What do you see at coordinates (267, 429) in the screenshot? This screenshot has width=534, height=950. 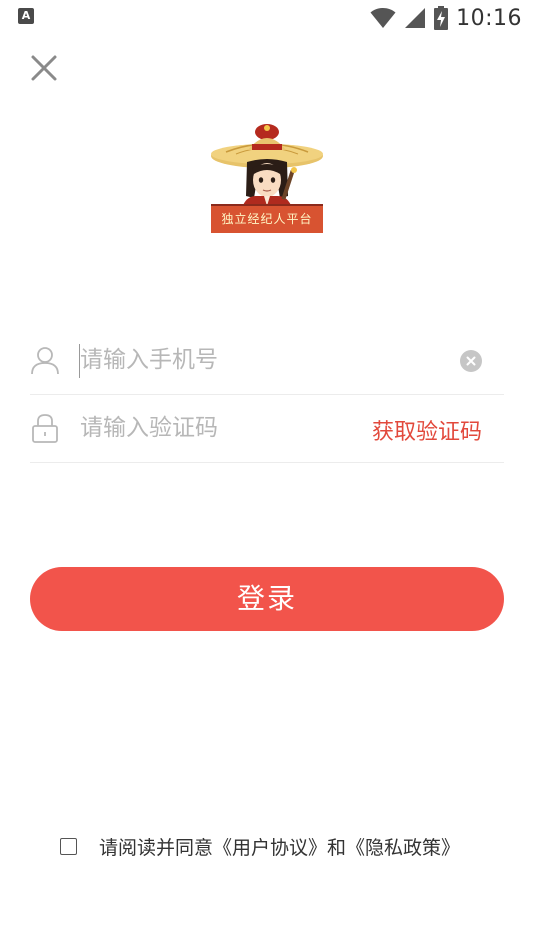 I see `verification-code-row: 获取验证码` at bounding box center [267, 429].